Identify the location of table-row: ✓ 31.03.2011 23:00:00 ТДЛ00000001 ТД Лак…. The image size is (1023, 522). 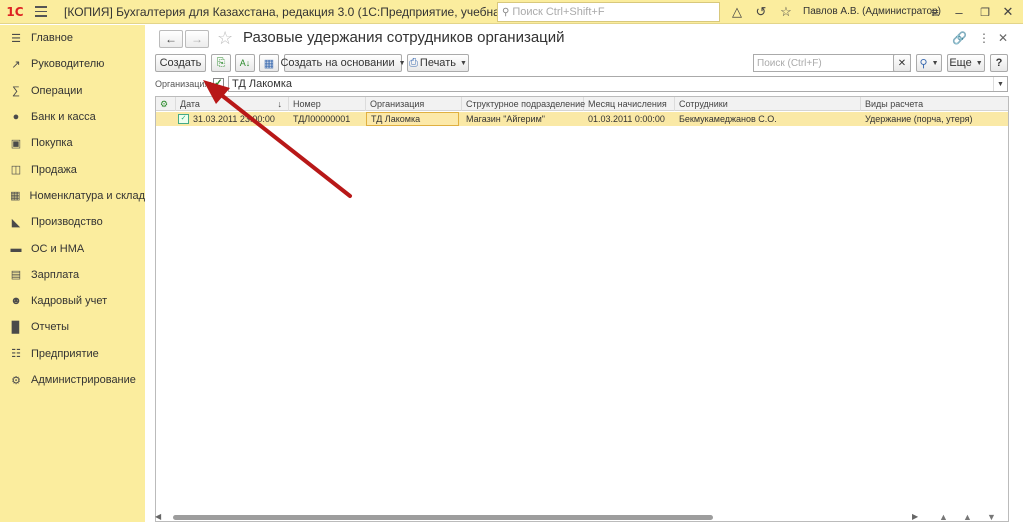
(582, 119).